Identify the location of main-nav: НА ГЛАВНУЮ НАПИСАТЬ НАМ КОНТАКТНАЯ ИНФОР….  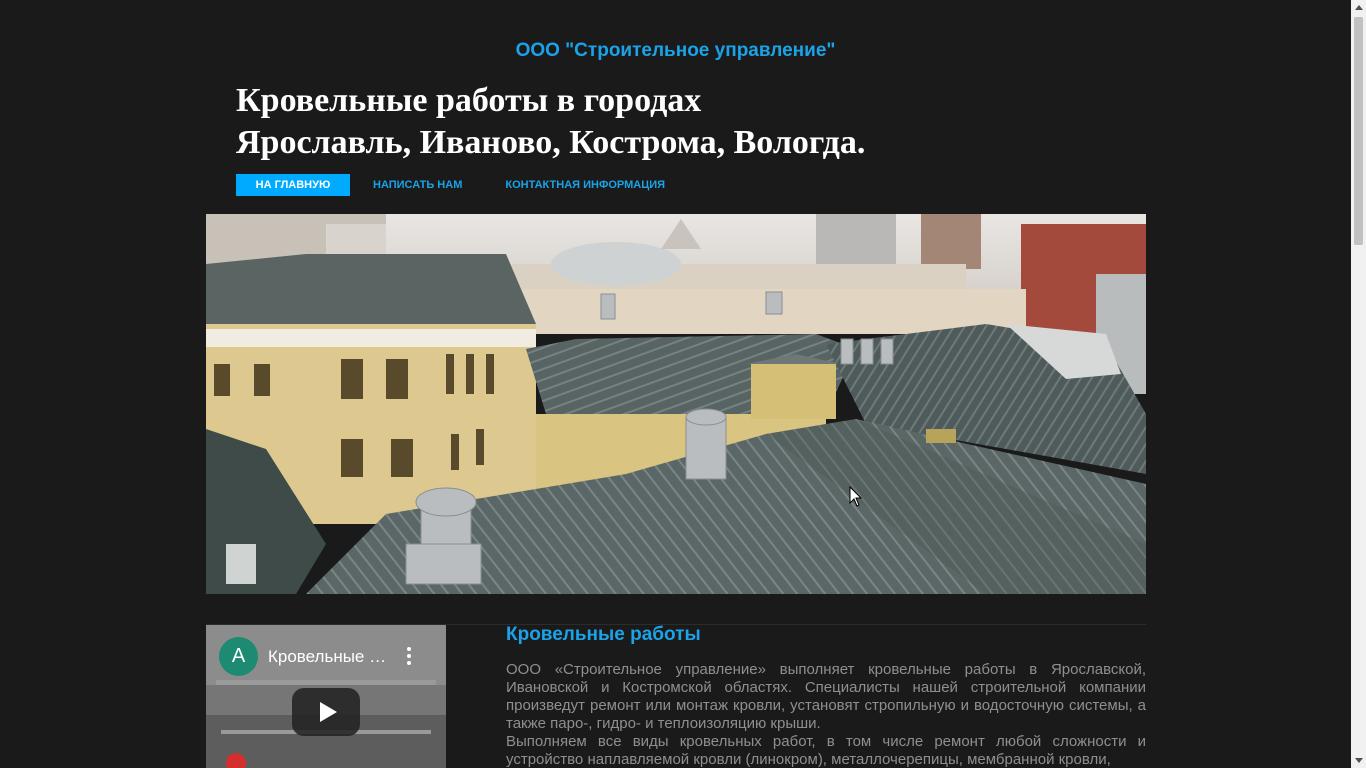
(450, 185).